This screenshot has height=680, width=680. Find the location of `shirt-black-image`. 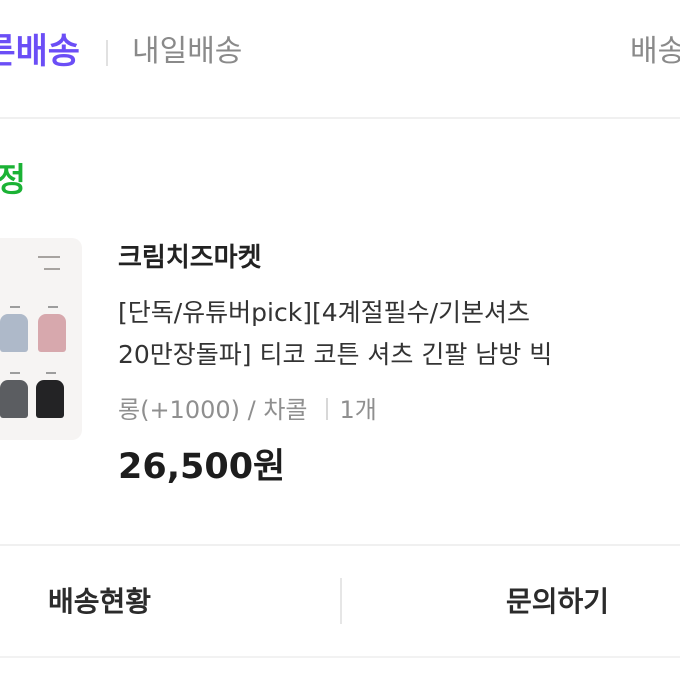

shirt-black-image is located at coordinates (50, 399).